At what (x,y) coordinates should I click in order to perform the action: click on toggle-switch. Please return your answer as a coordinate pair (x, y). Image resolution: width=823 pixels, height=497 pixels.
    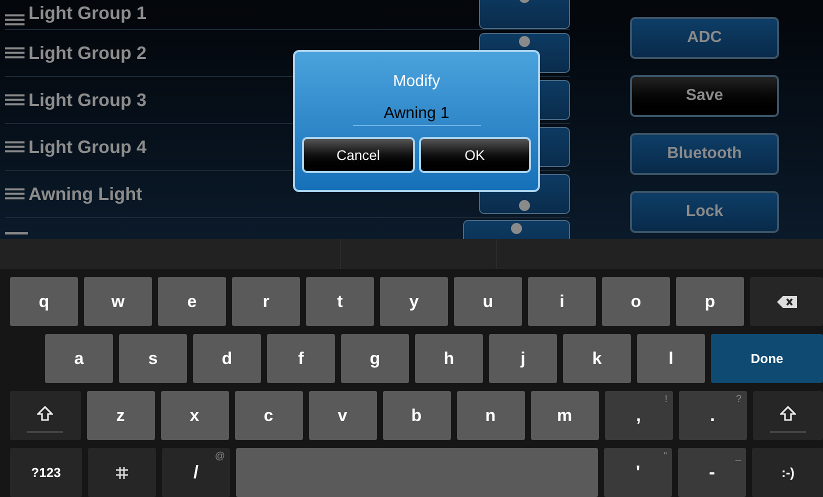
    Looking at the image, I should click on (524, 14).